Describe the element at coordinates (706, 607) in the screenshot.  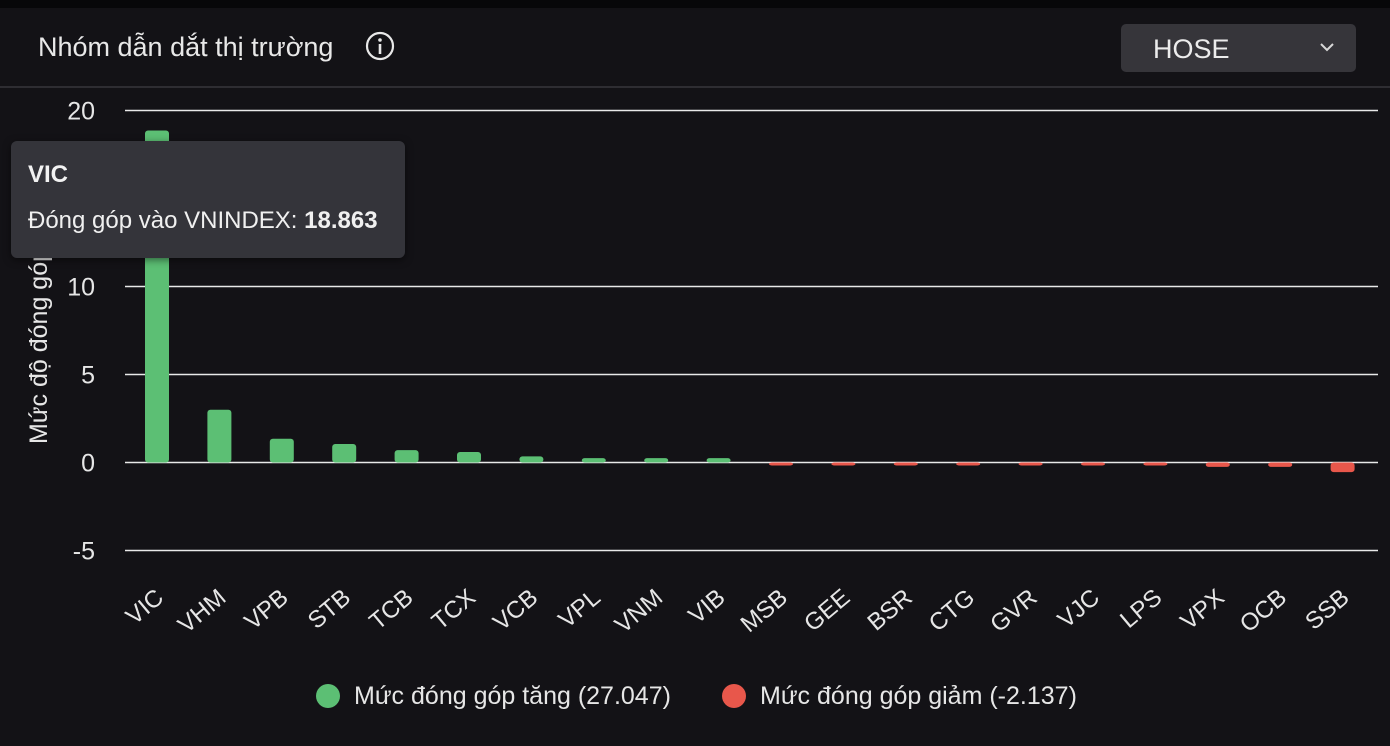
I see `x-tick-label: VIB` at that location.